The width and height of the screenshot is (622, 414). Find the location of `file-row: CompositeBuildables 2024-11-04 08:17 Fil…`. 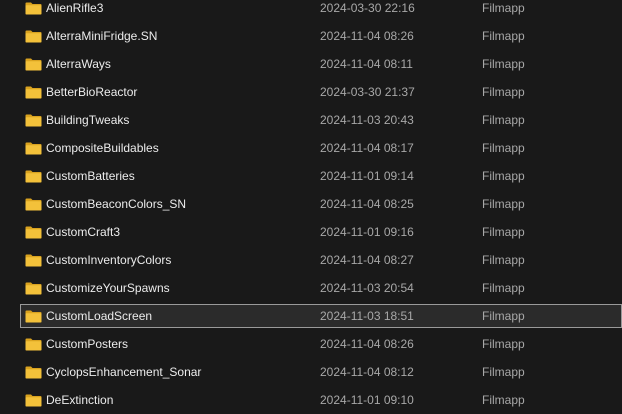

file-row: CompositeBuildables 2024-11-04 08:17 Fil… is located at coordinates (311, 148).